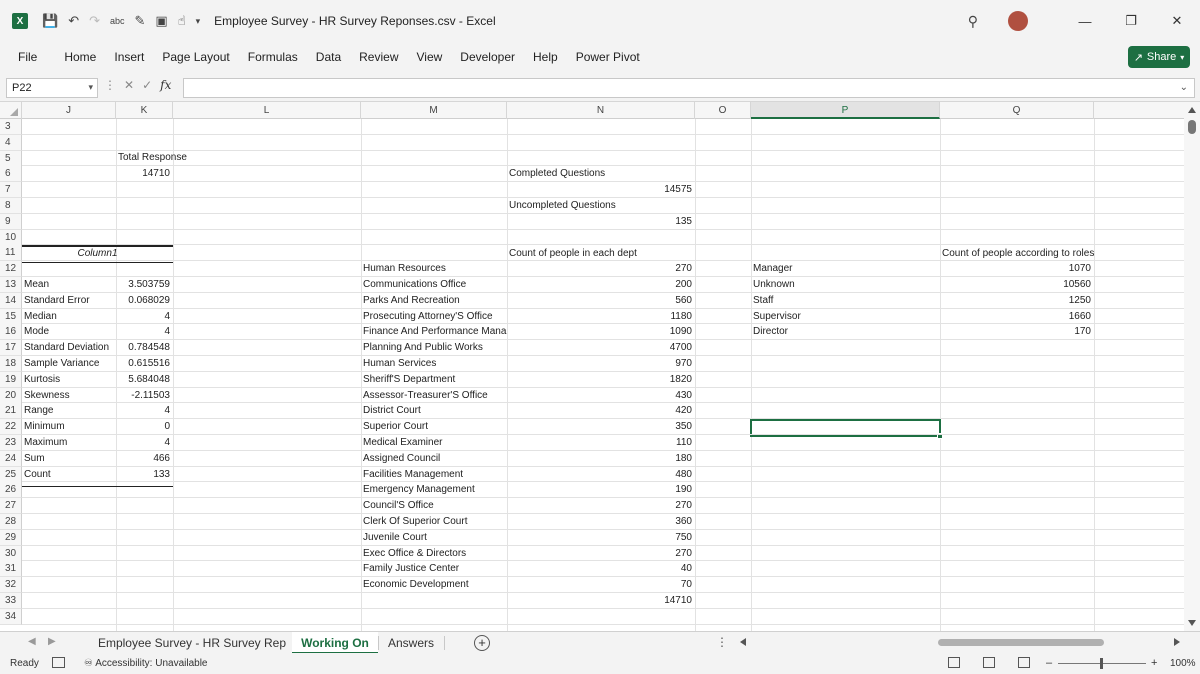  Describe the element at coordinates (1192, 623) in the screenshot. I see `scroll-down-icon` at that location.